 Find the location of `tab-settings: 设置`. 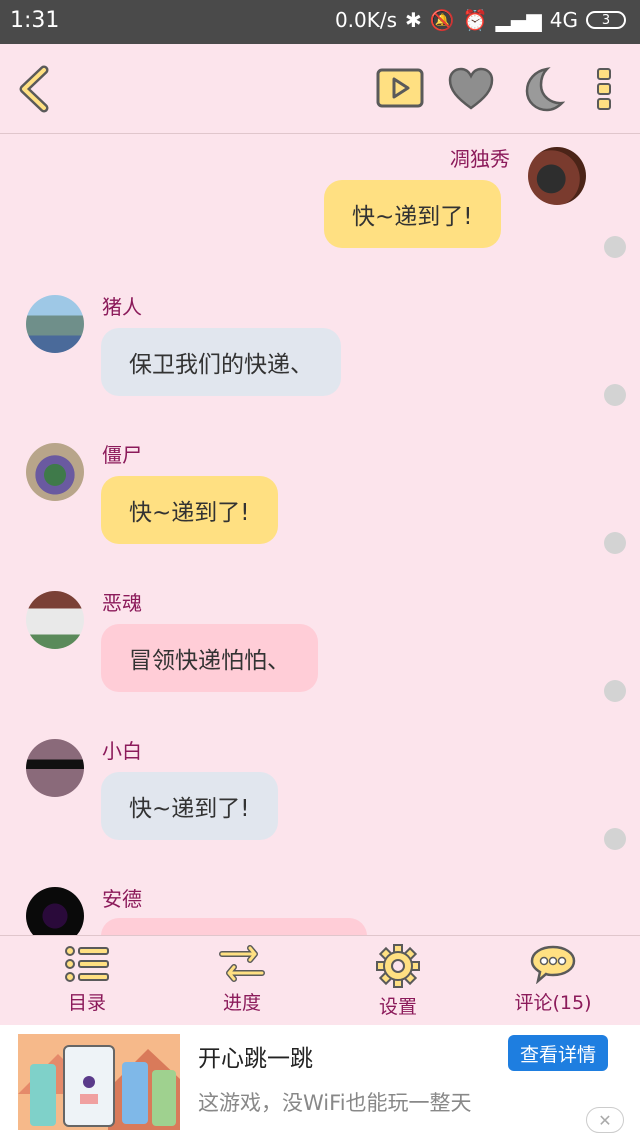

tab-settings: 设置 is located at coordinates (398, 981).